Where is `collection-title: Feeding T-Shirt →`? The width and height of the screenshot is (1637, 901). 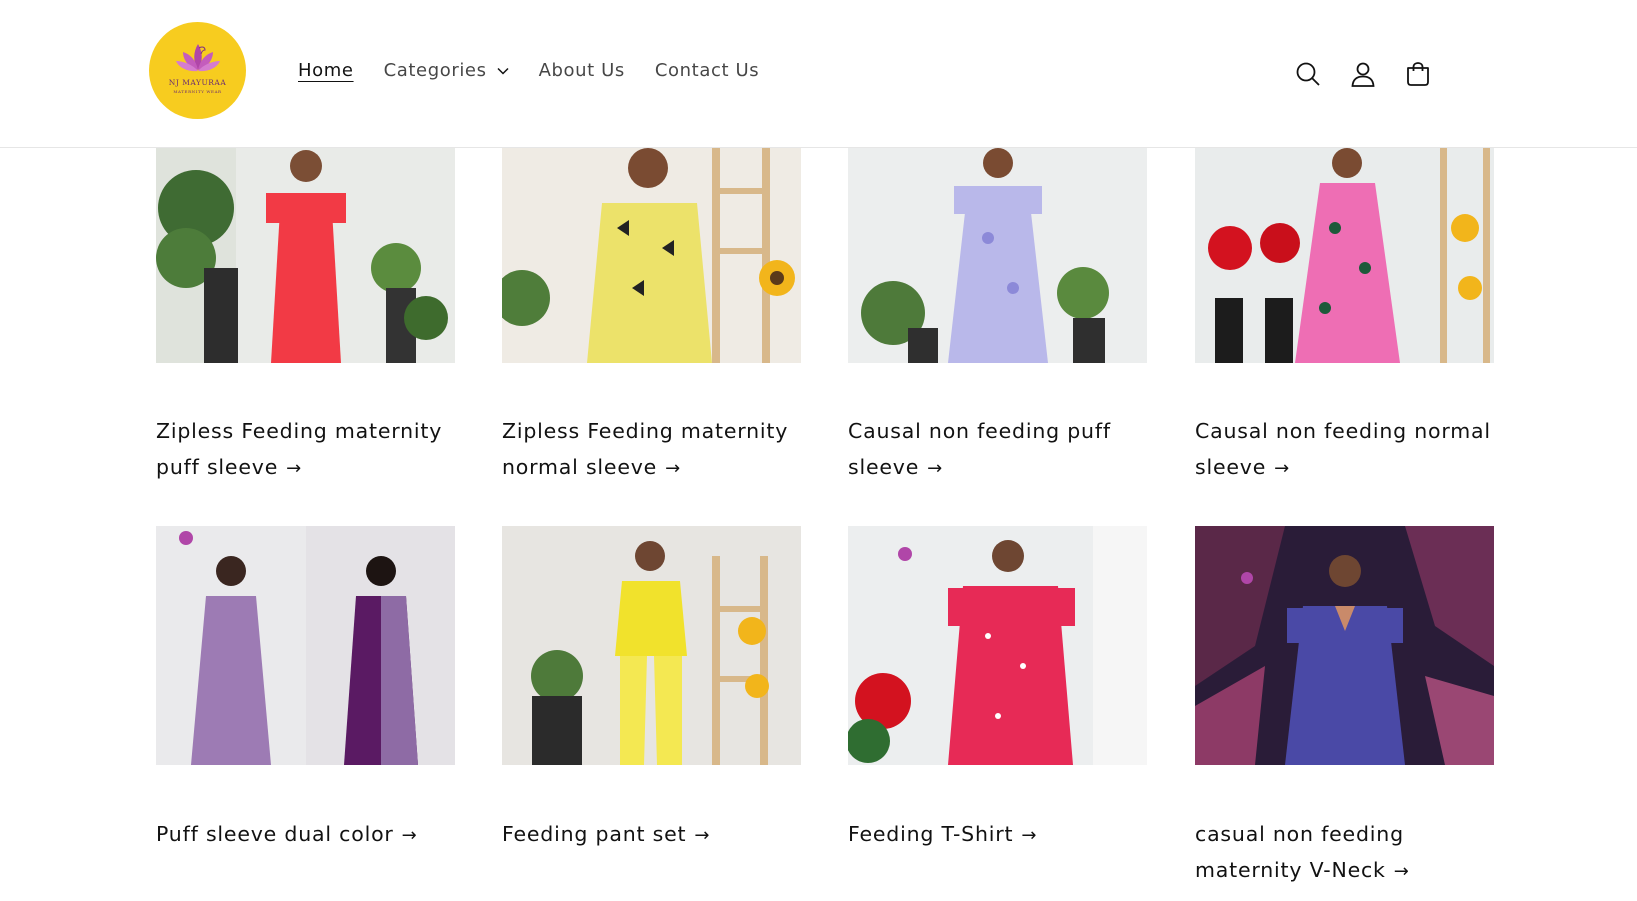 collection-title: Feeding T-Shirt → is located at coordinates (1000, 835).